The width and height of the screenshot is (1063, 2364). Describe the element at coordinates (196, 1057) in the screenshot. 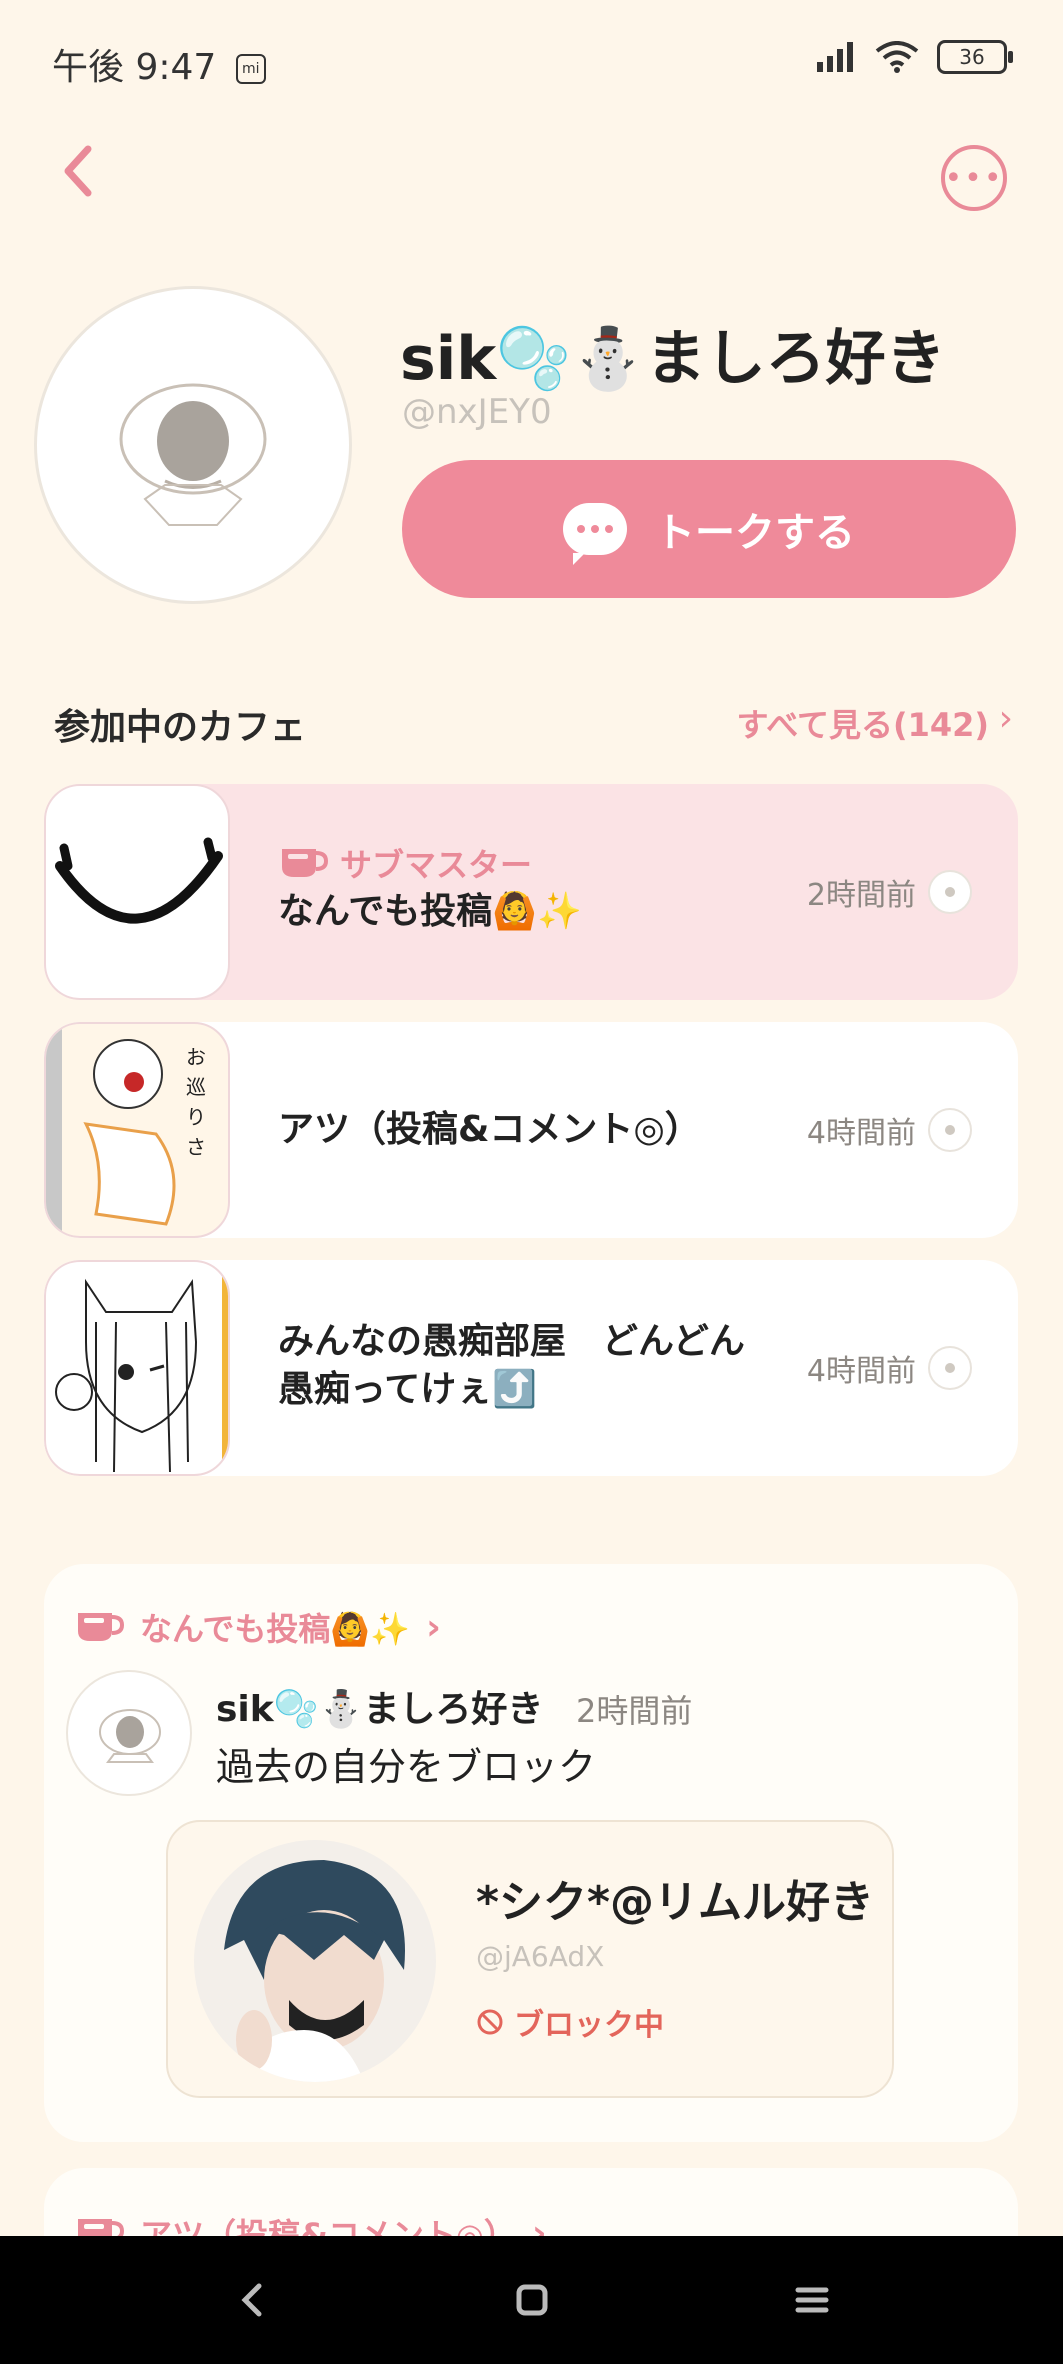

I see `svg-text: お` at that location.